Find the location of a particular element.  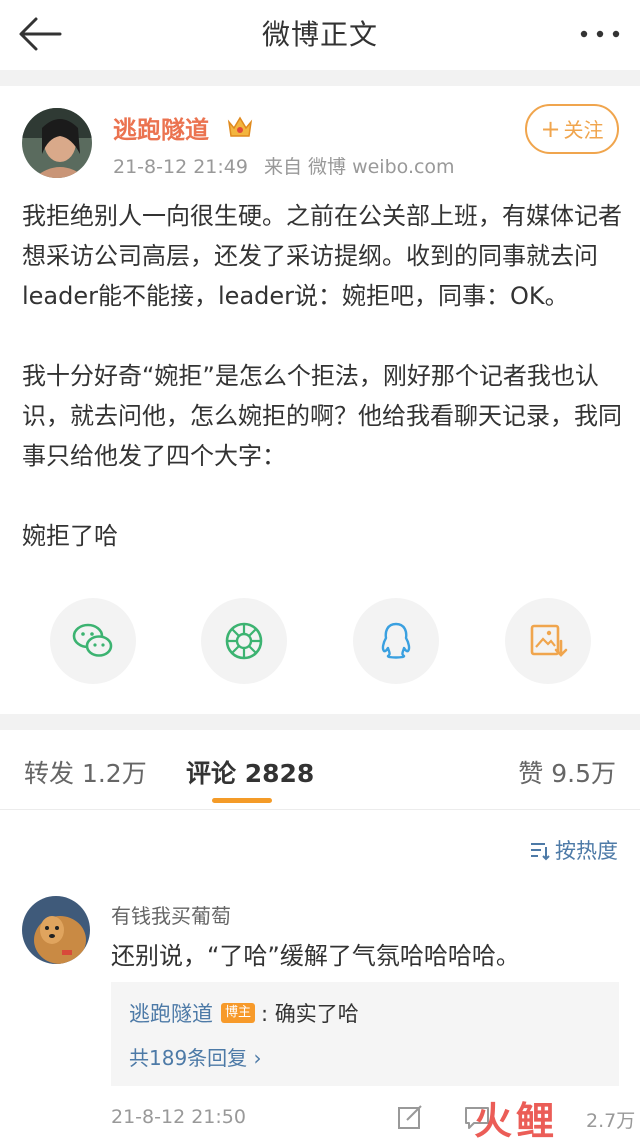

moments-icon is located at coordinates (244, 641).